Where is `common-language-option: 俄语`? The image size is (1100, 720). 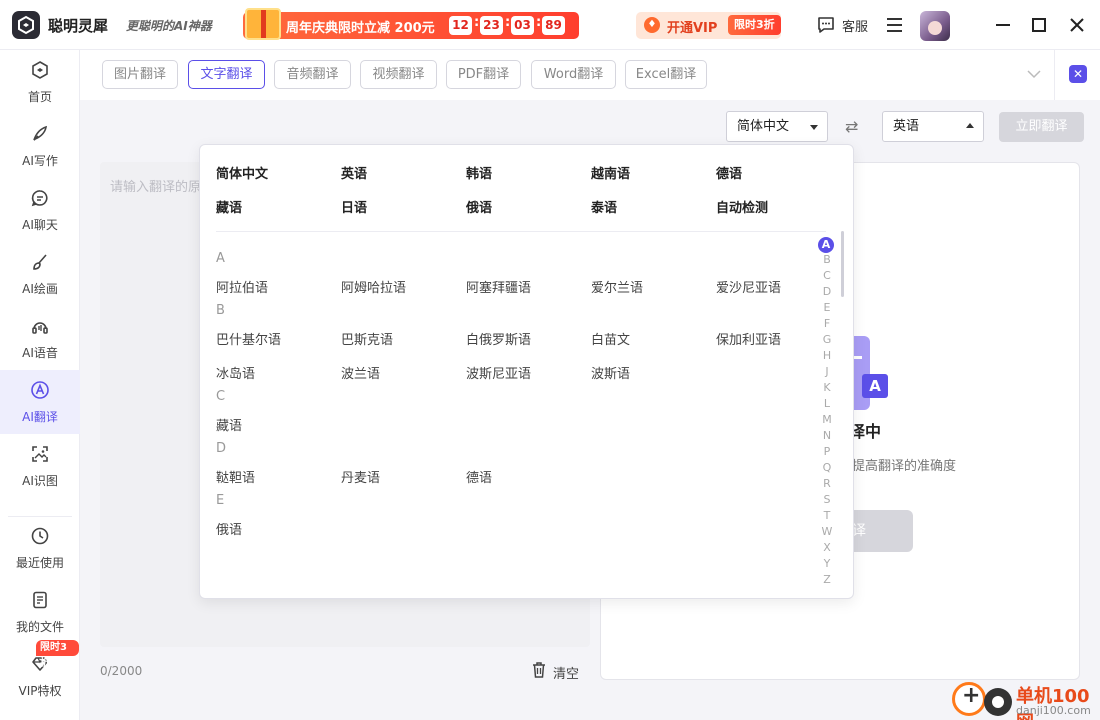
common-language-option: 俄语 is located at coordinates (479, 206).